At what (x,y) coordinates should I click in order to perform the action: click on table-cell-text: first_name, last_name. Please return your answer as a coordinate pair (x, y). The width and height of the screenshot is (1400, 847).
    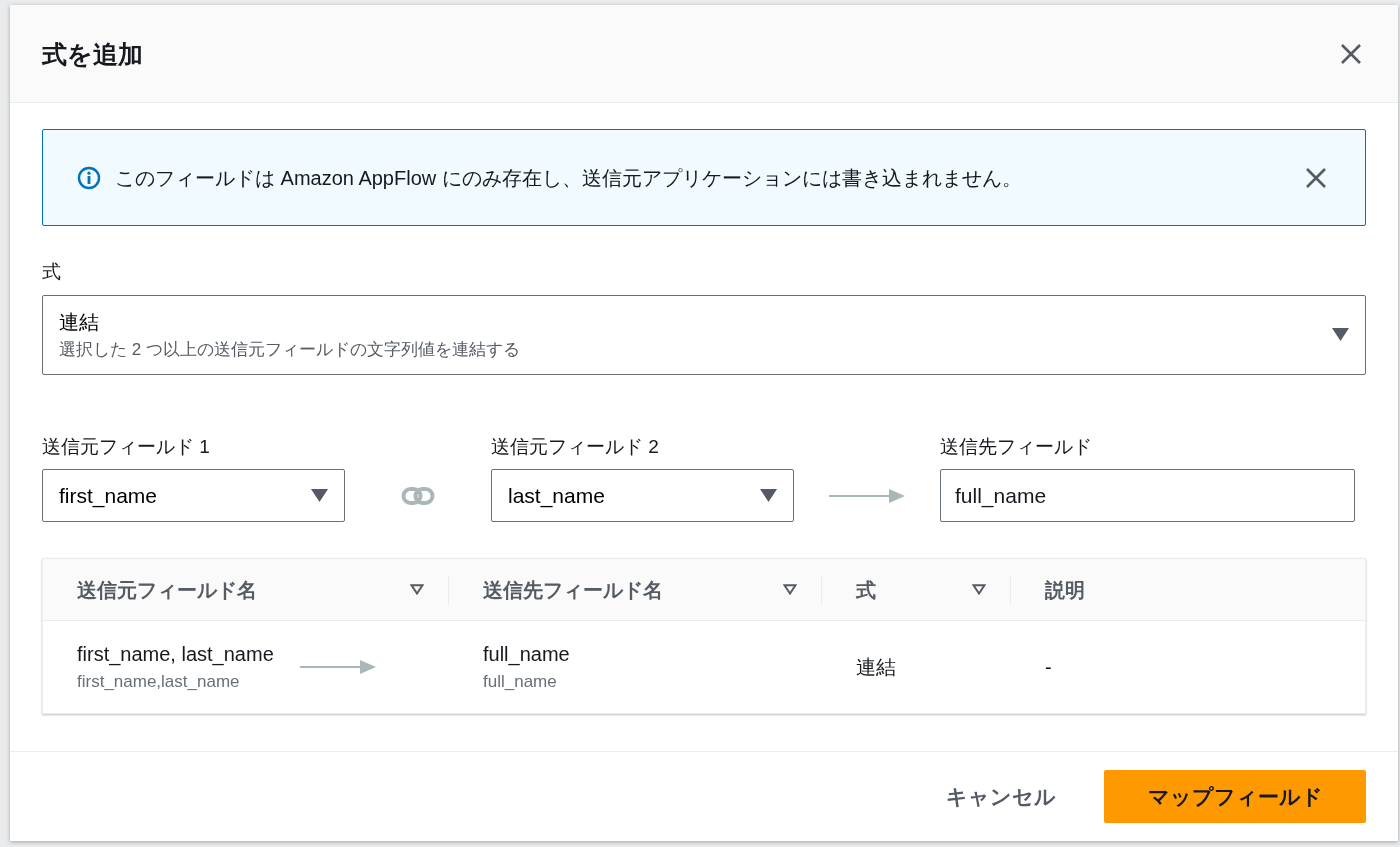
    Looking at the image, I should click on (175, 655).